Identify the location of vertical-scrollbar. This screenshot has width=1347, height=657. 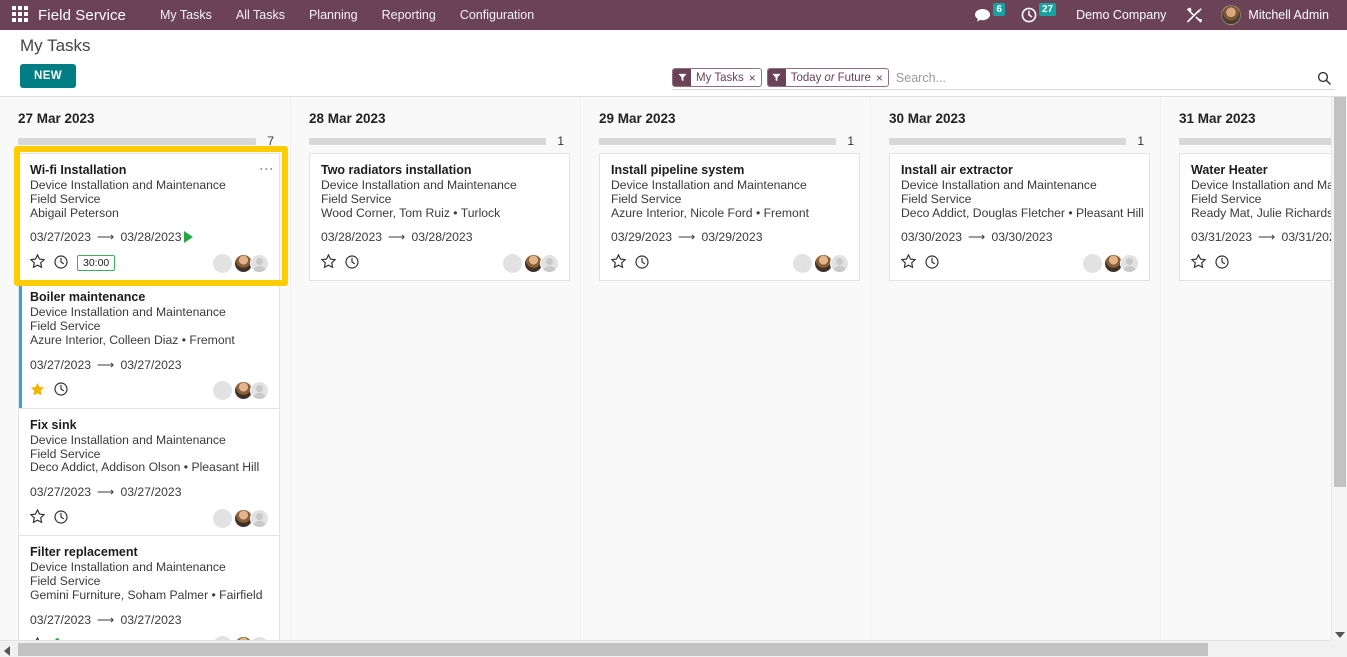
(1339, 368).